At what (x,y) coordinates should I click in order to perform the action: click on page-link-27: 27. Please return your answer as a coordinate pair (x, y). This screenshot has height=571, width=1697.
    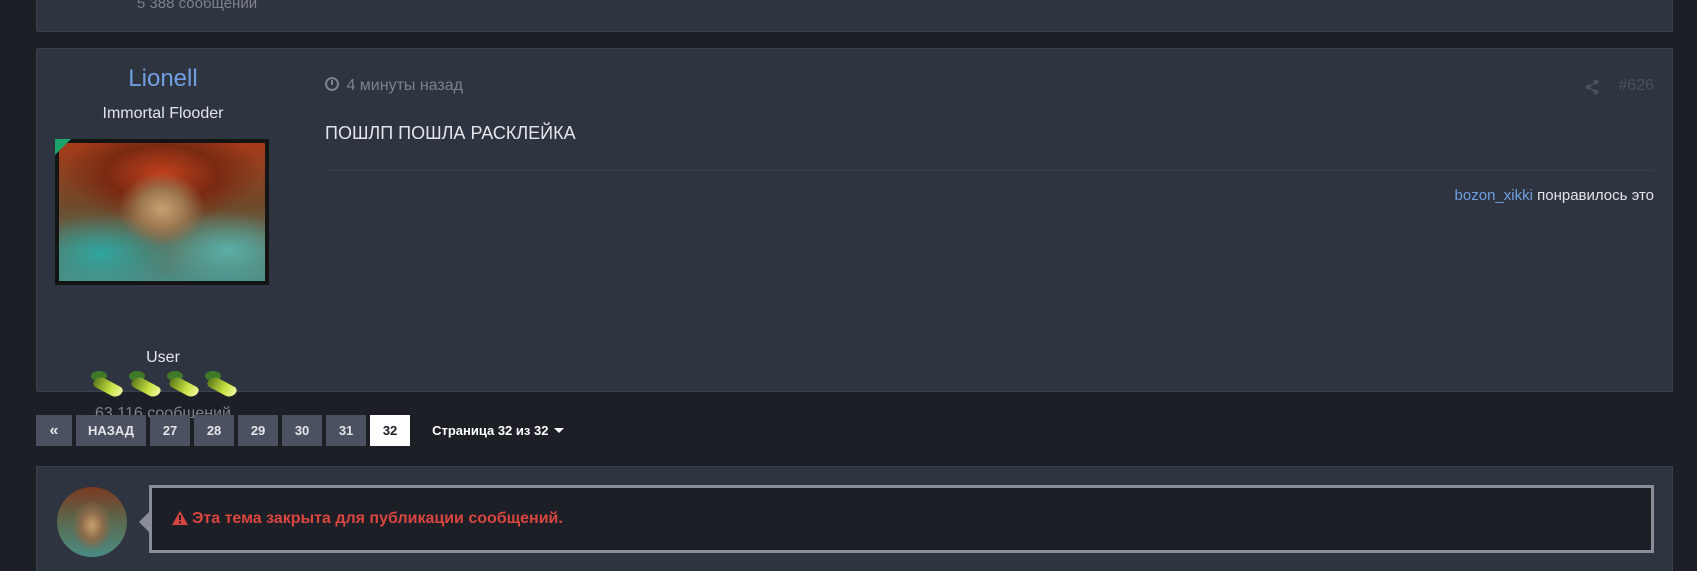
    Looking at the image, I should click on (170, 430).